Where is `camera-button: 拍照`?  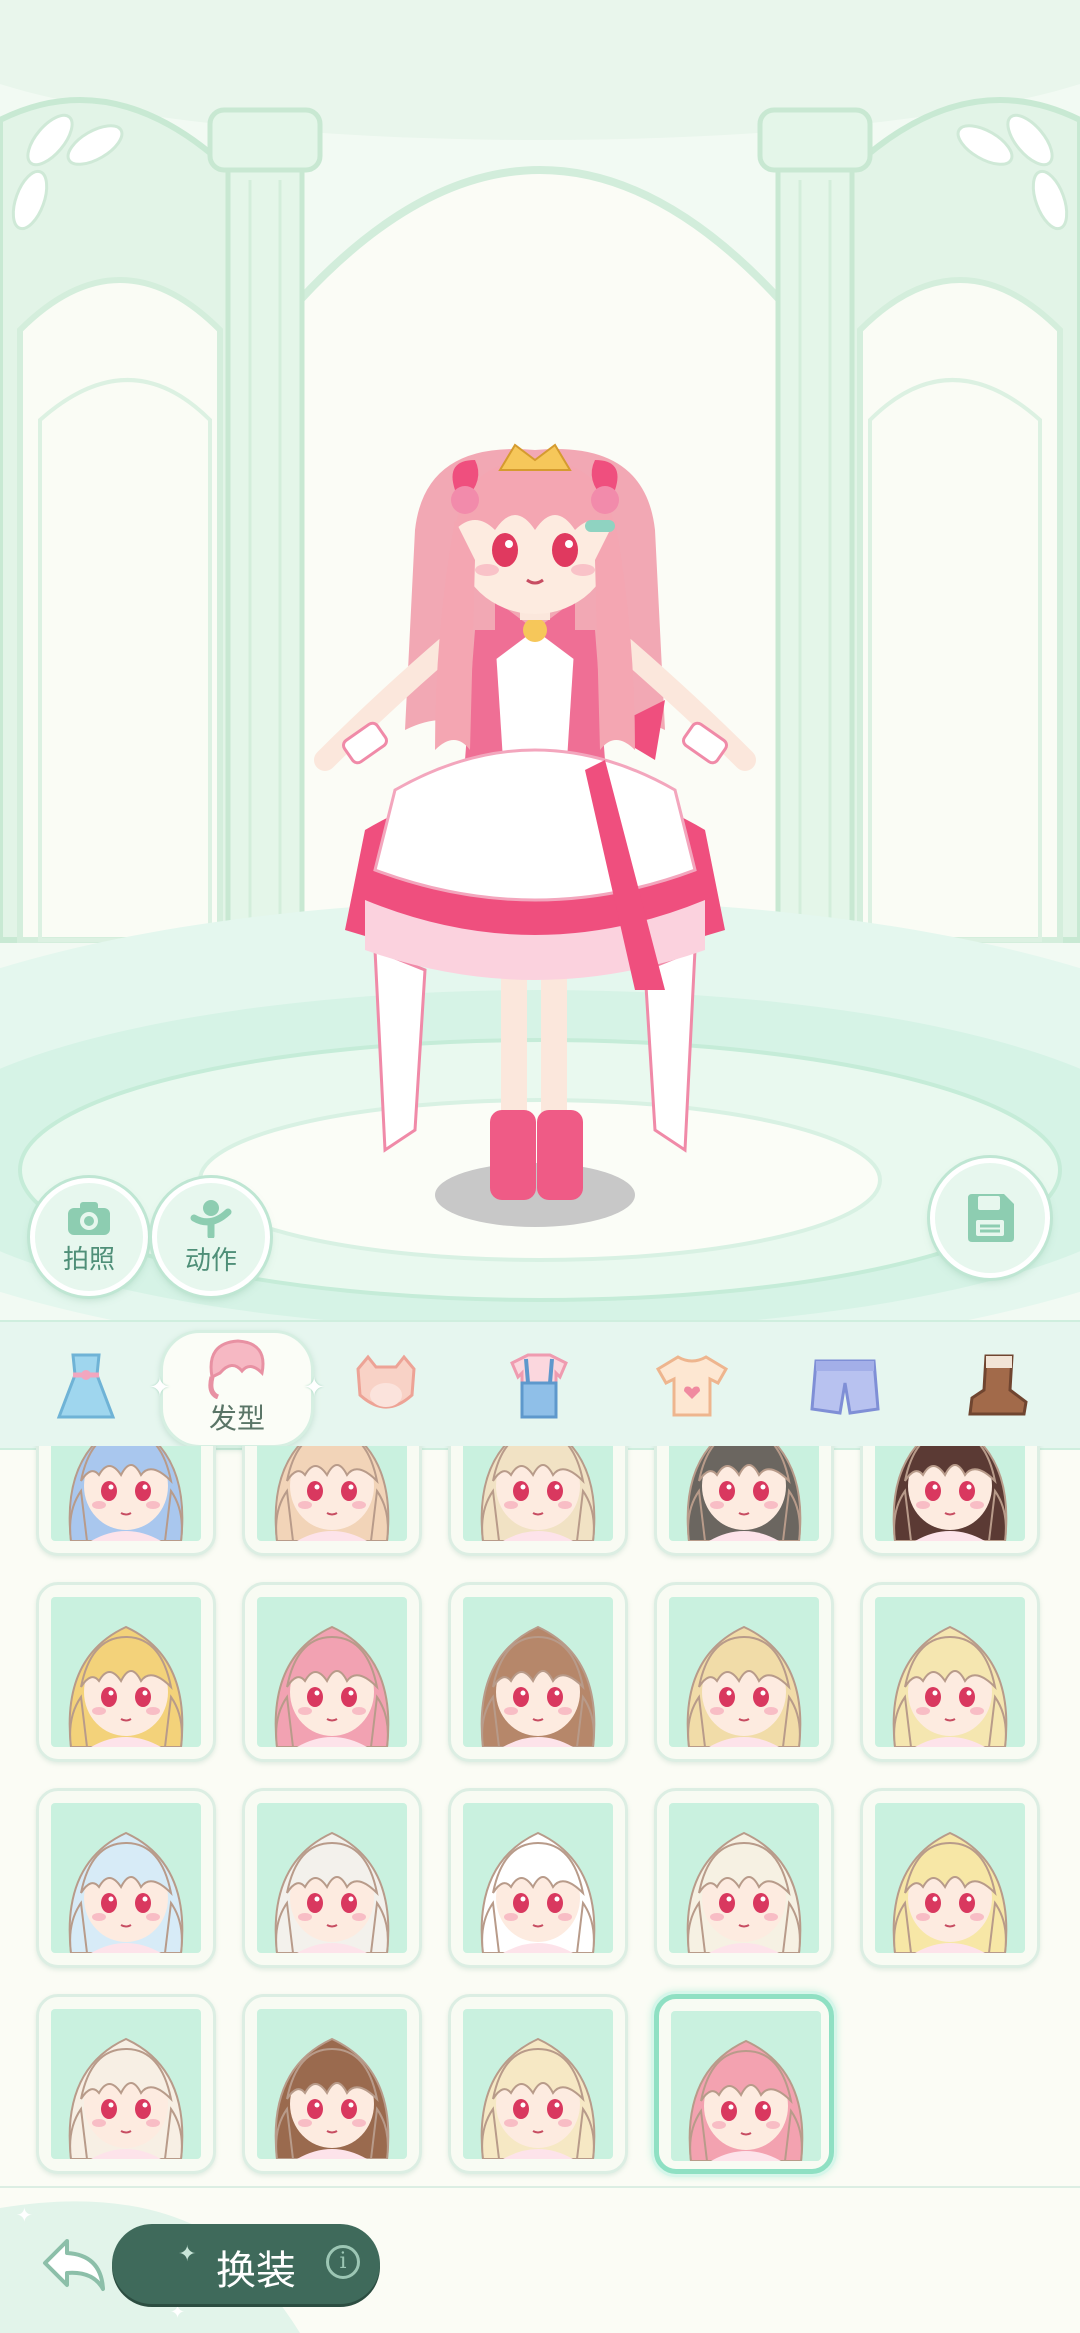 camera-button: 拍照 is located at coordinates (89, 1237).